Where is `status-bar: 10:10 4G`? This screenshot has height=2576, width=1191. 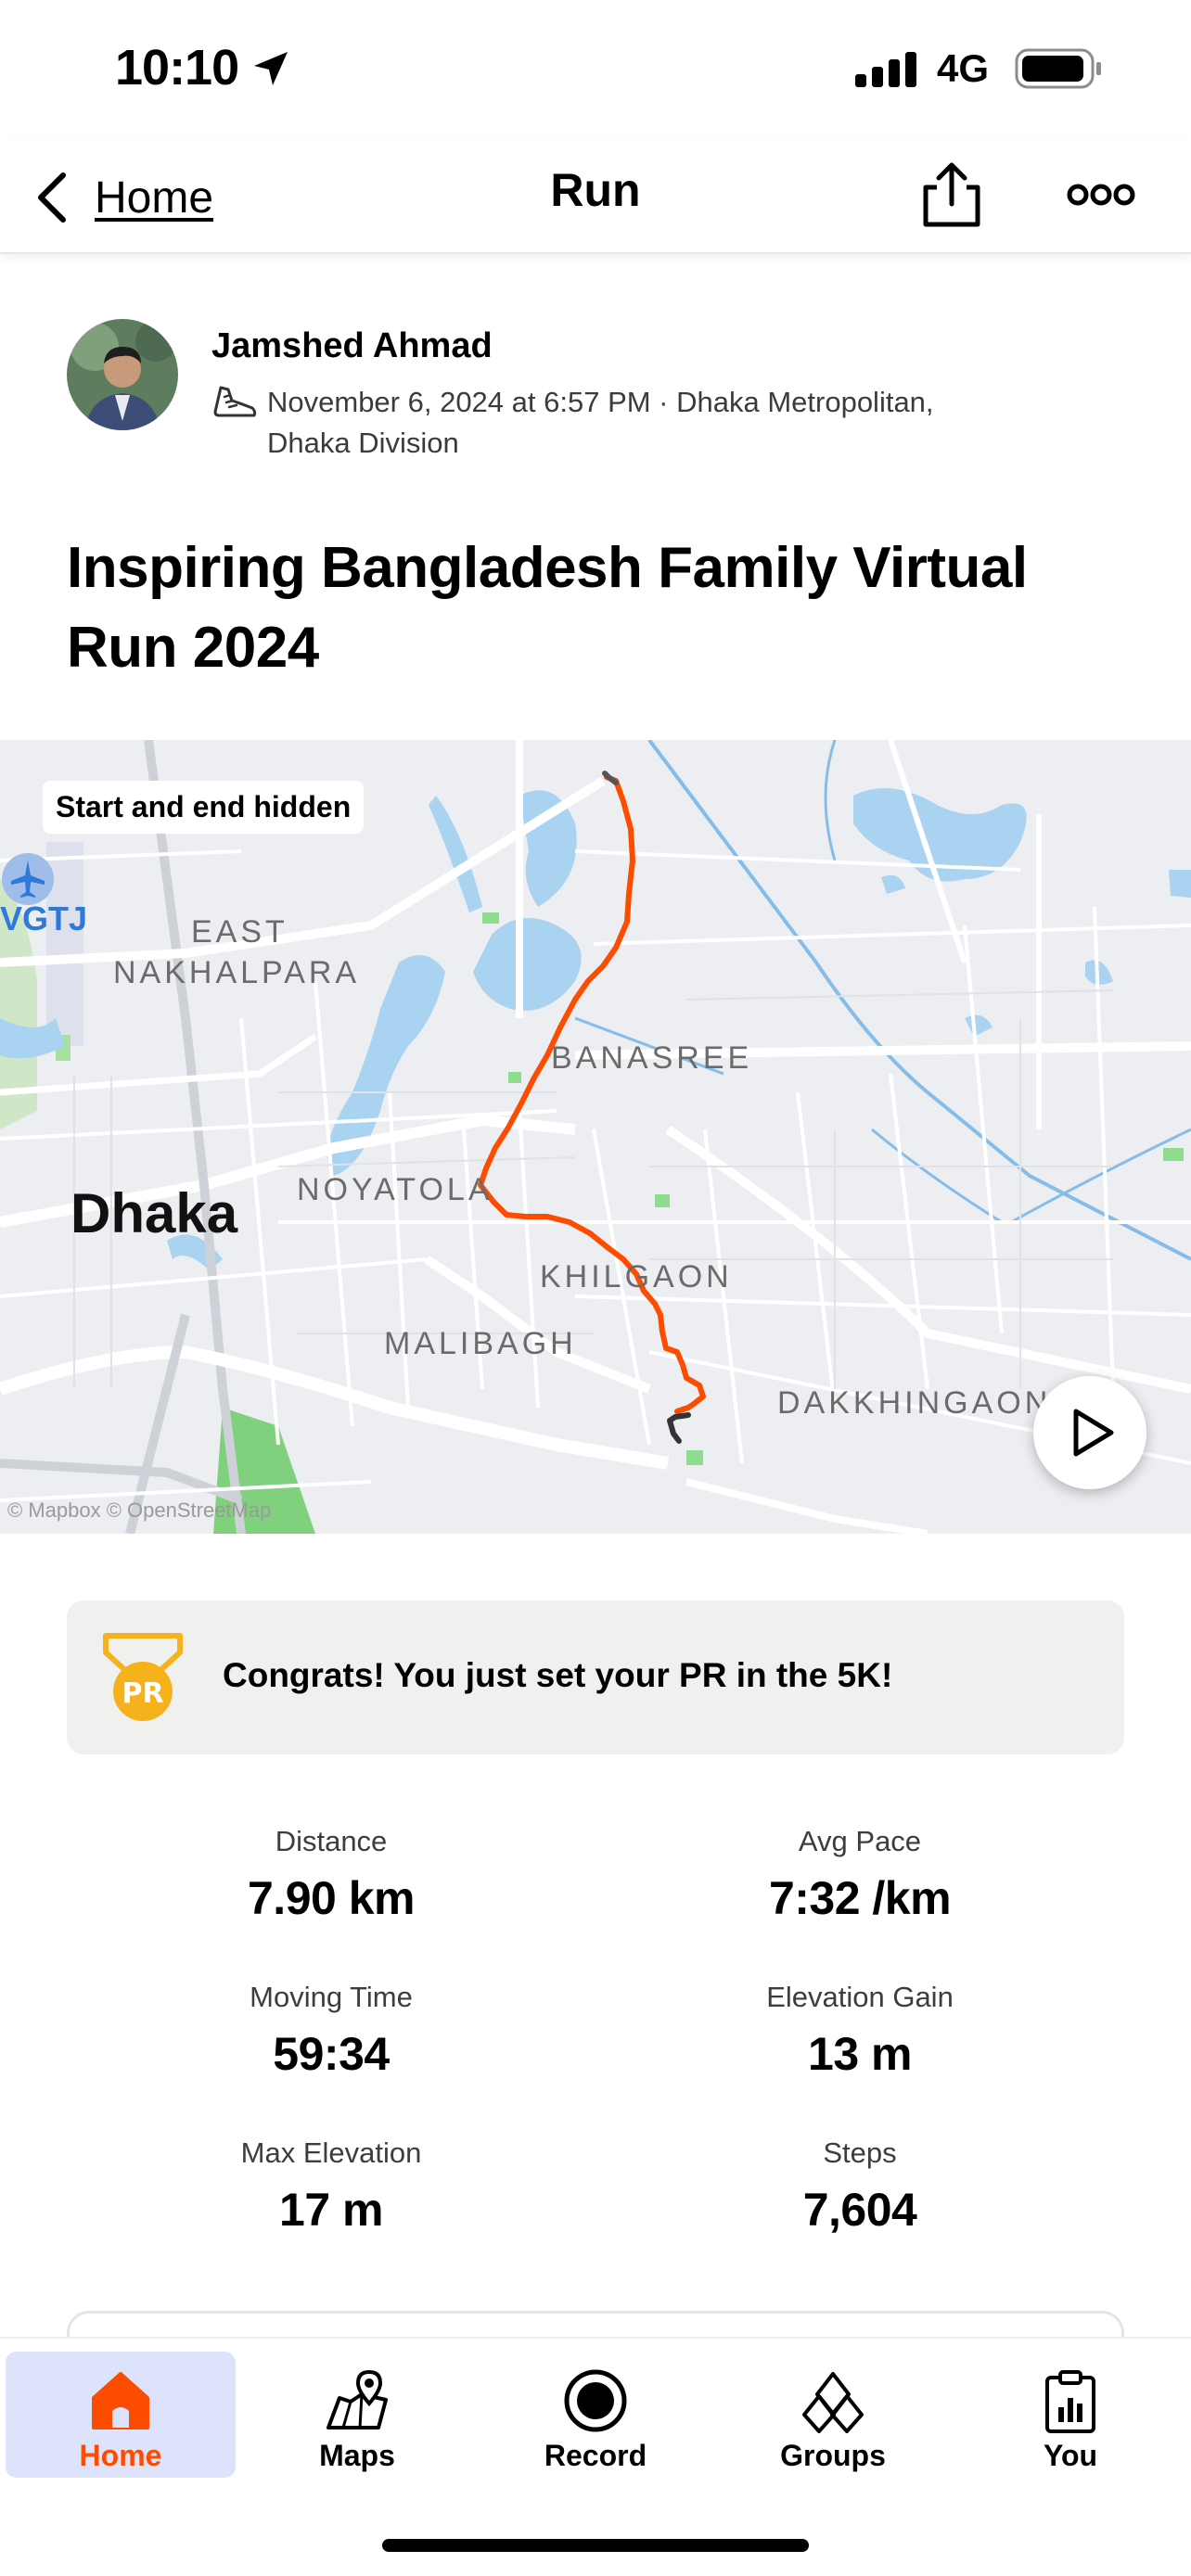
status-bar: 10:10 4G is located at coordinates (595, 69).